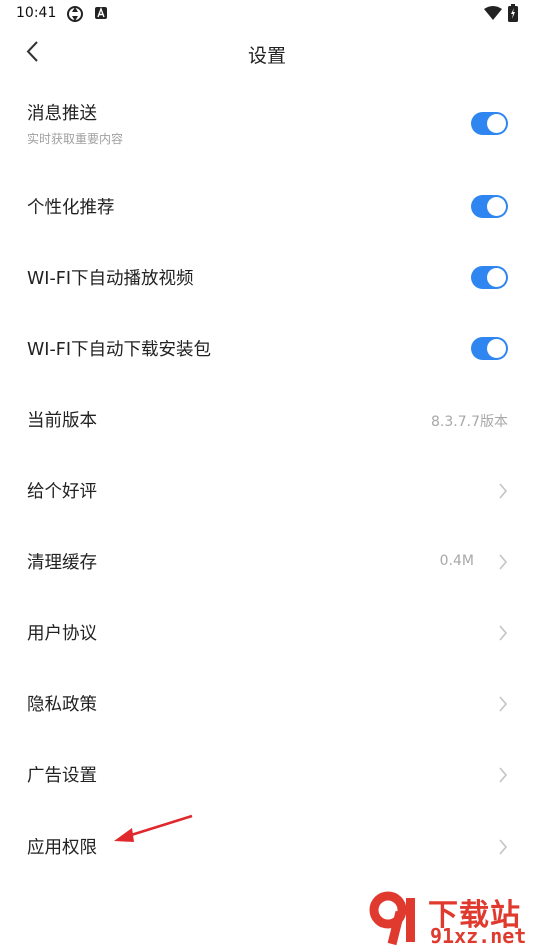  Describe the element at coordinates (469, 422) in the screenshot. I see `version-value: 8.3.7.7版本` at that location.